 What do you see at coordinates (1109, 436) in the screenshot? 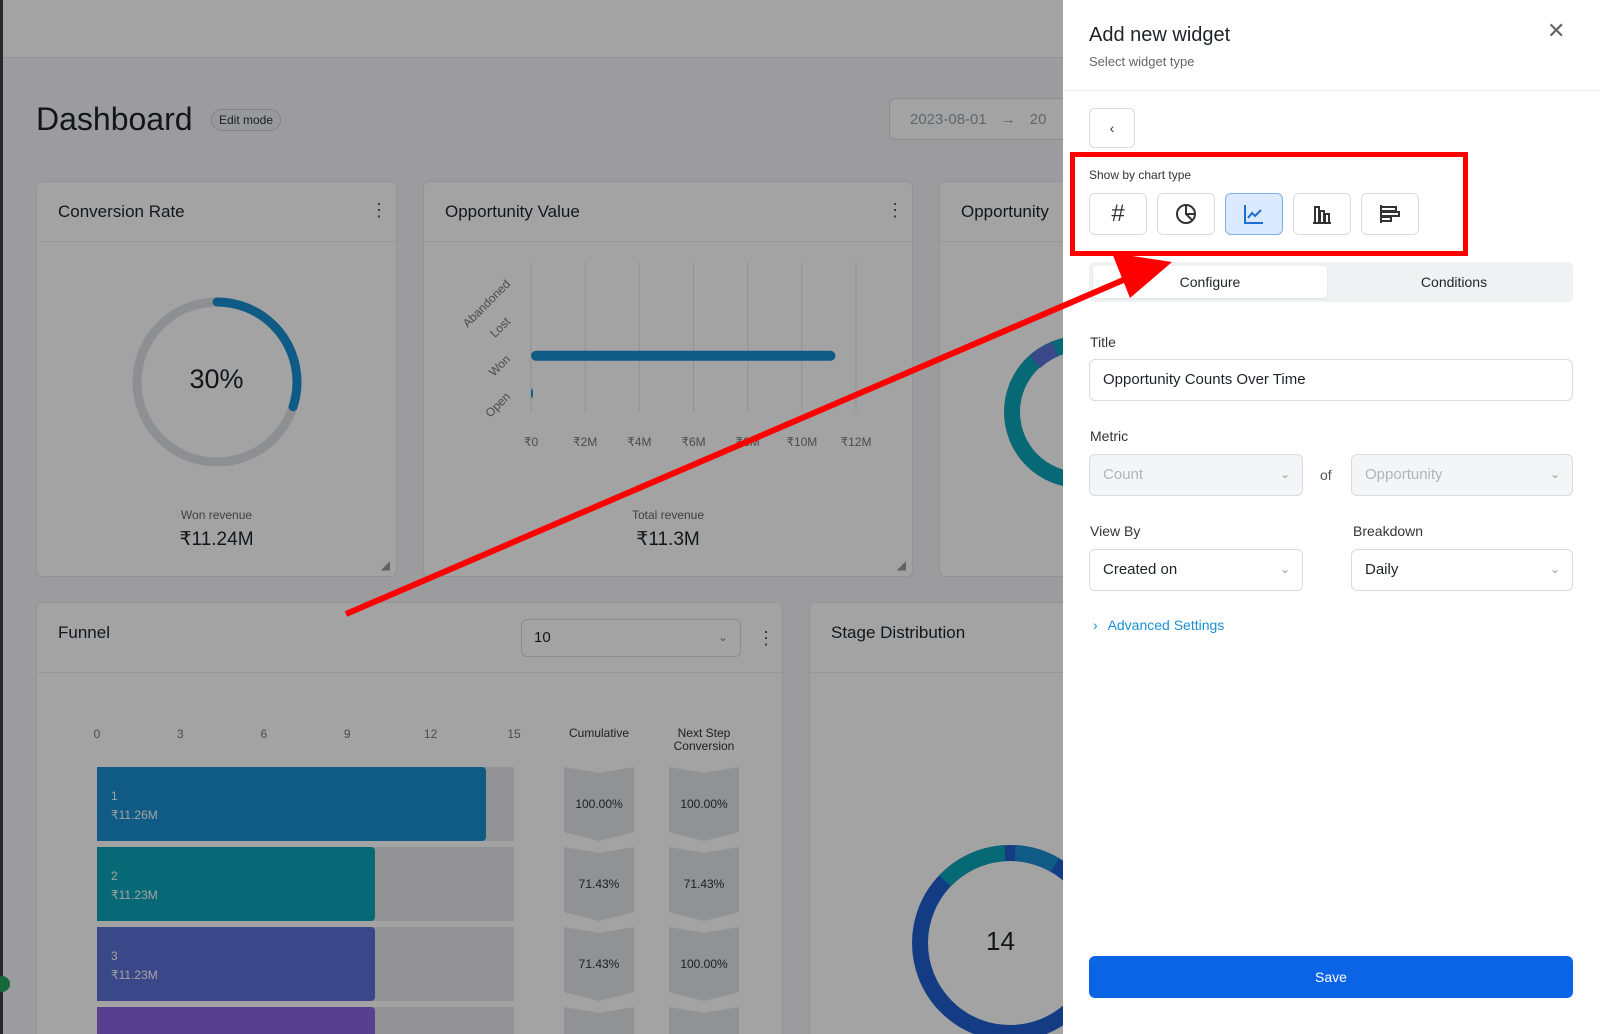
I see `metric-label: Metric` at bounding box center [1109, 436].